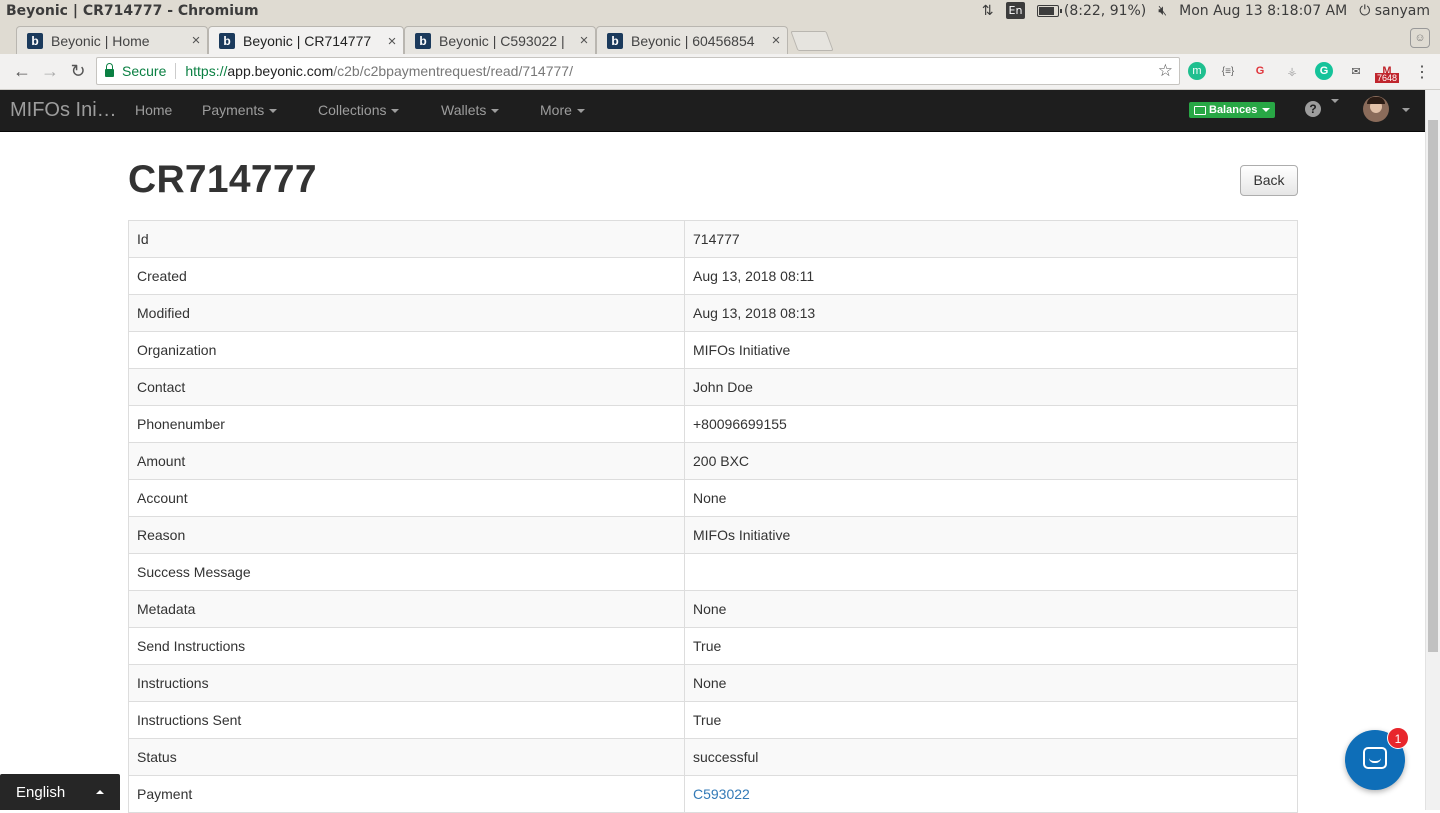  I want to click on table-row: Success Message, so click(713, 572).